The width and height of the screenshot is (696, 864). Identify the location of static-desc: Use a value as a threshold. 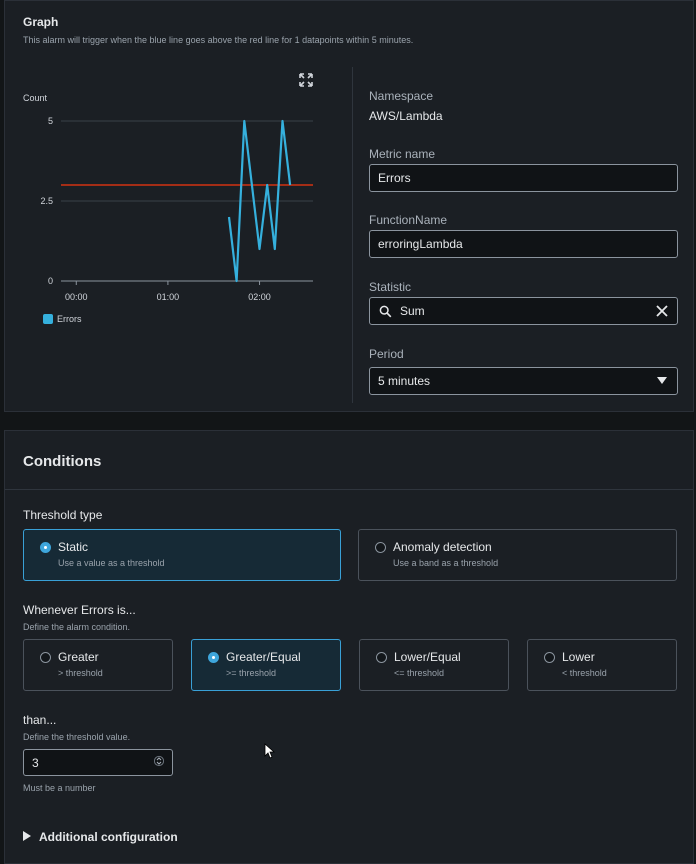
(111, 563).